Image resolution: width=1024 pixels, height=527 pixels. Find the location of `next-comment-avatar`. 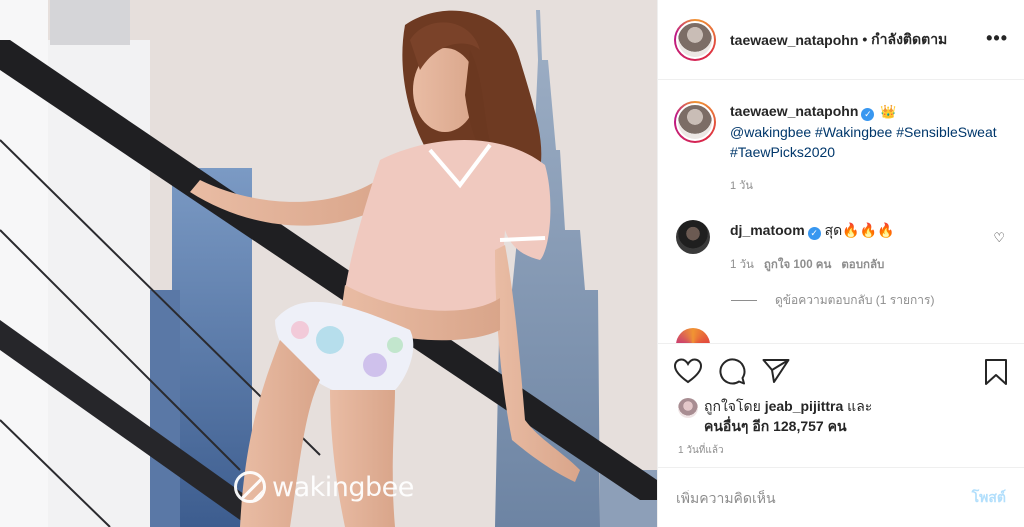

next-comment-avatar is located at coordinates (693, 335).